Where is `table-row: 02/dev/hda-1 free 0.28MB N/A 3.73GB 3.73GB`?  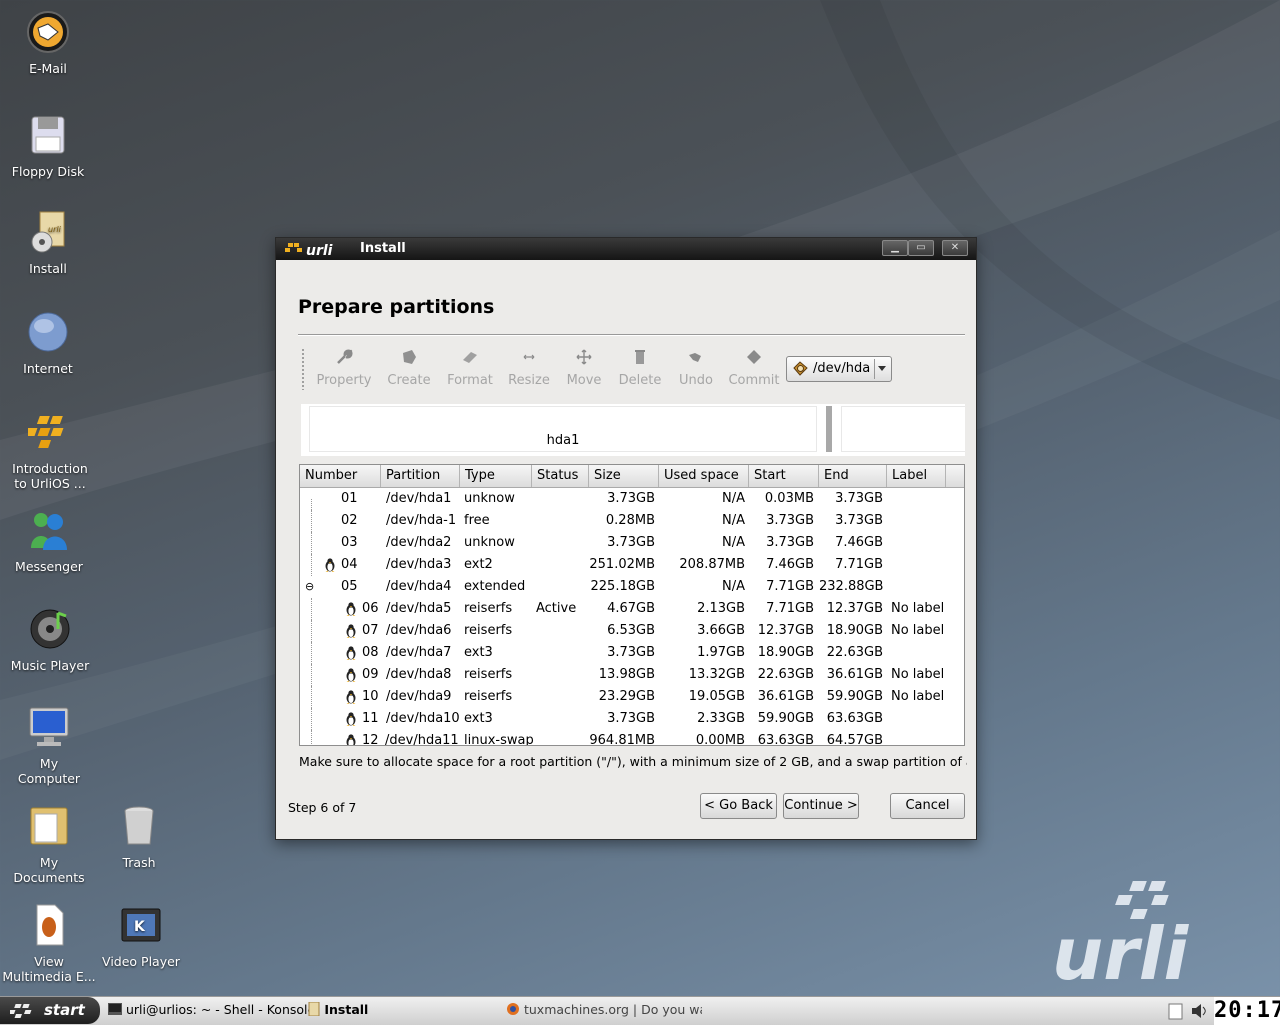
table-row: 02/dev/hda-1 free 0.28MB N/A 3.73GB 3.73GB is located at coordinates (632, 521).